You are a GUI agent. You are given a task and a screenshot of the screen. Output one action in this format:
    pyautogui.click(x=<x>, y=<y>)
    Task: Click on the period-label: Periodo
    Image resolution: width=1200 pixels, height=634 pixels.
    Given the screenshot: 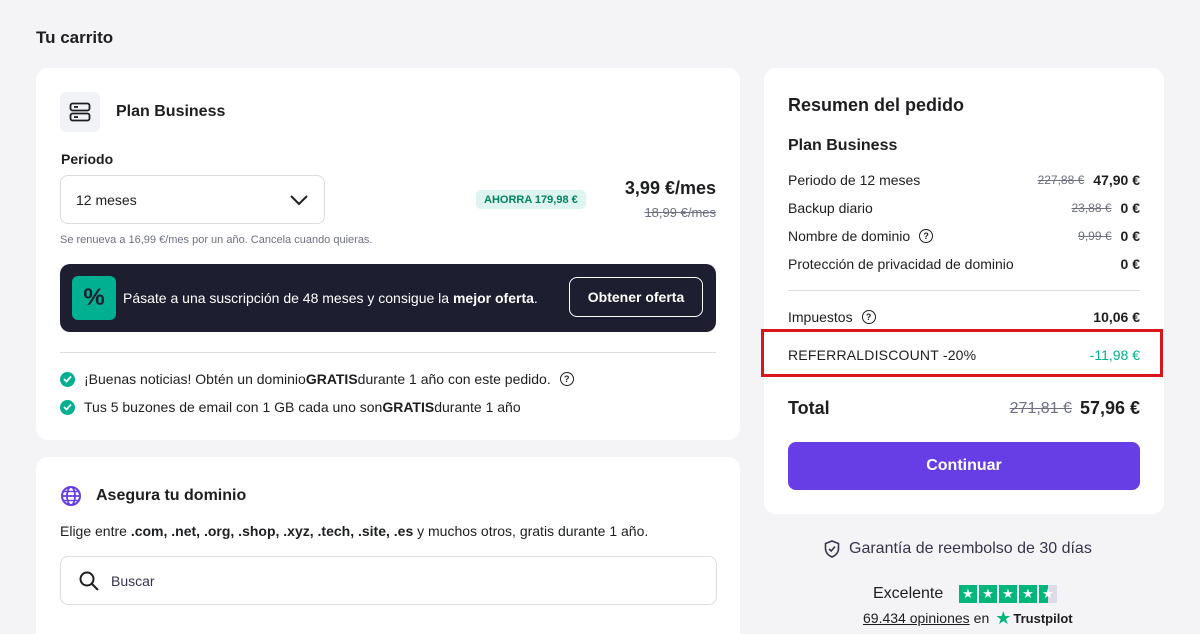 What is the action you would take?
    pyautogui.click(x=87, y=159)
    